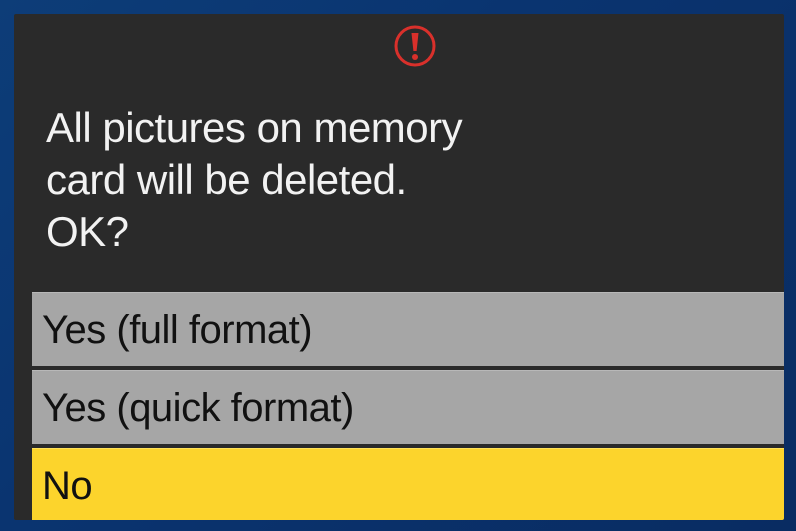  I want to click on message-line-2: card will be deleted., so click(226, 179).